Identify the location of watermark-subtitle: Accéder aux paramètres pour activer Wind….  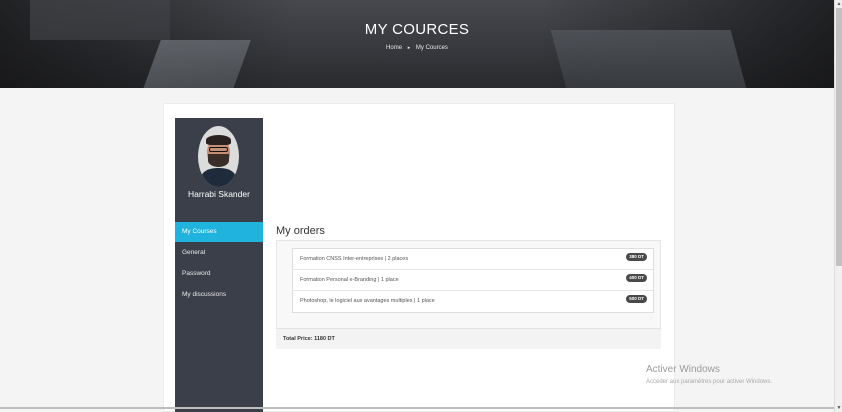
(709, 382).